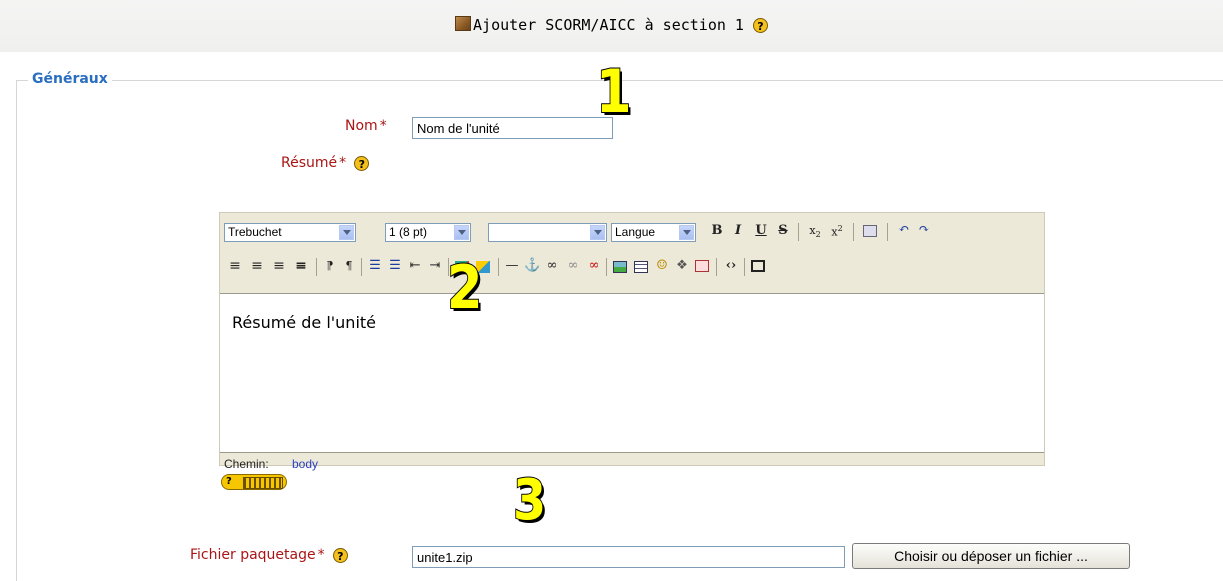 The height and width of the screenshot is (581, 1223). Describe the element at coordinates (532, 266) in the screenshot. I see `anchor-icon: ⚓` at that location.